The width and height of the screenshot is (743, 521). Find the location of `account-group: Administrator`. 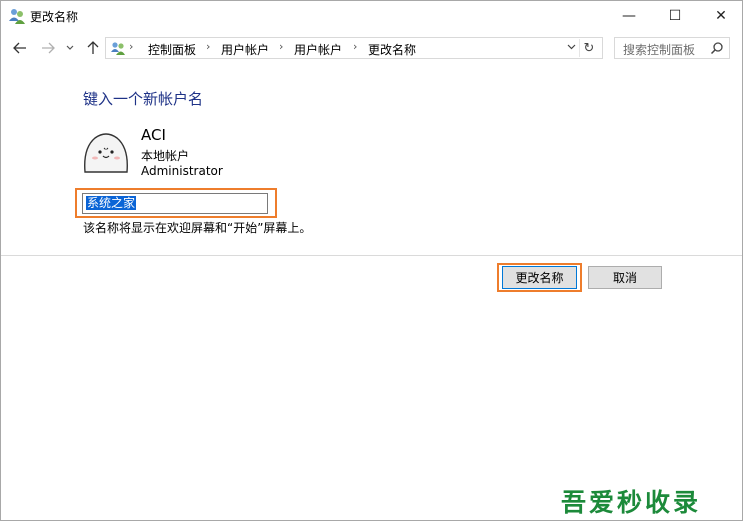

account-group: Administrator is located at coordinates (182, 171).